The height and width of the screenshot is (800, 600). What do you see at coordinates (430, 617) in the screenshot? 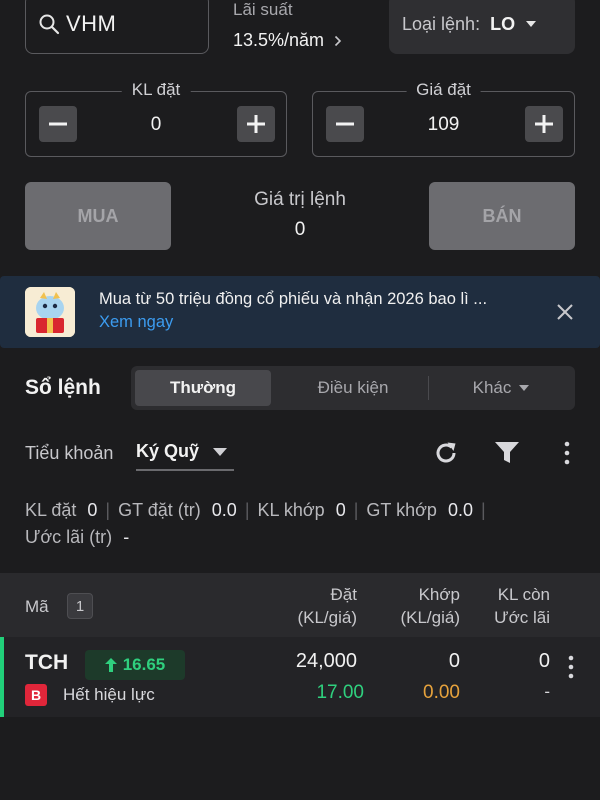
I see `col-match-header-line2: (KL/giá)` at bounding box center [430, 617].